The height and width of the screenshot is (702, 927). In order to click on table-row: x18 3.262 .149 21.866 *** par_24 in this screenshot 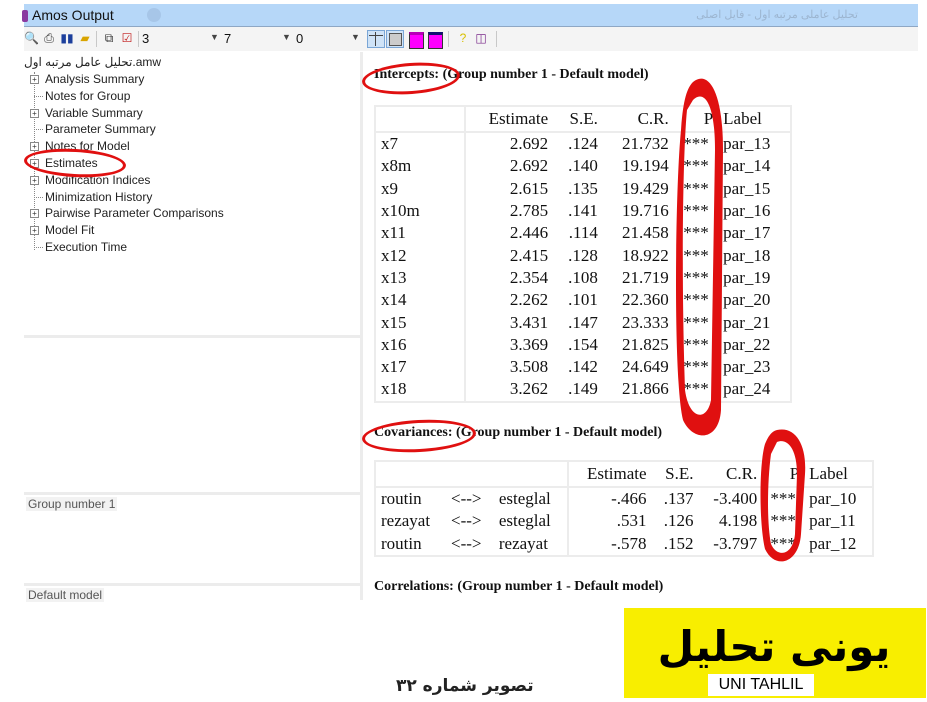, I will do `click(583, 390)`.